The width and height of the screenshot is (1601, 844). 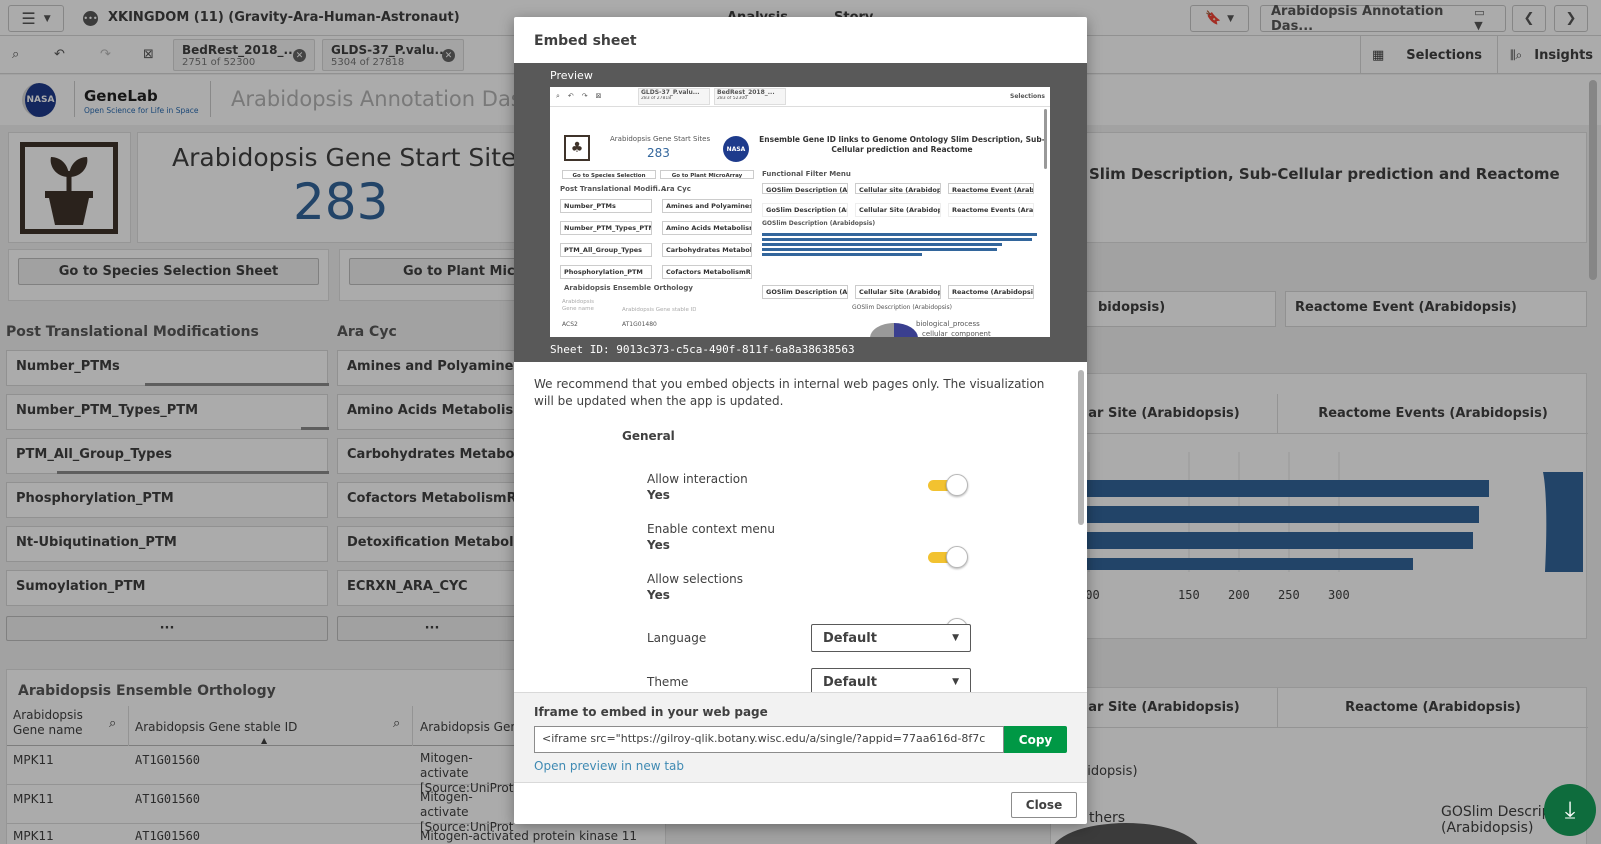 I want to click on preview-filter: Reactome (Arabidopsis), so click(x=991, y=292).